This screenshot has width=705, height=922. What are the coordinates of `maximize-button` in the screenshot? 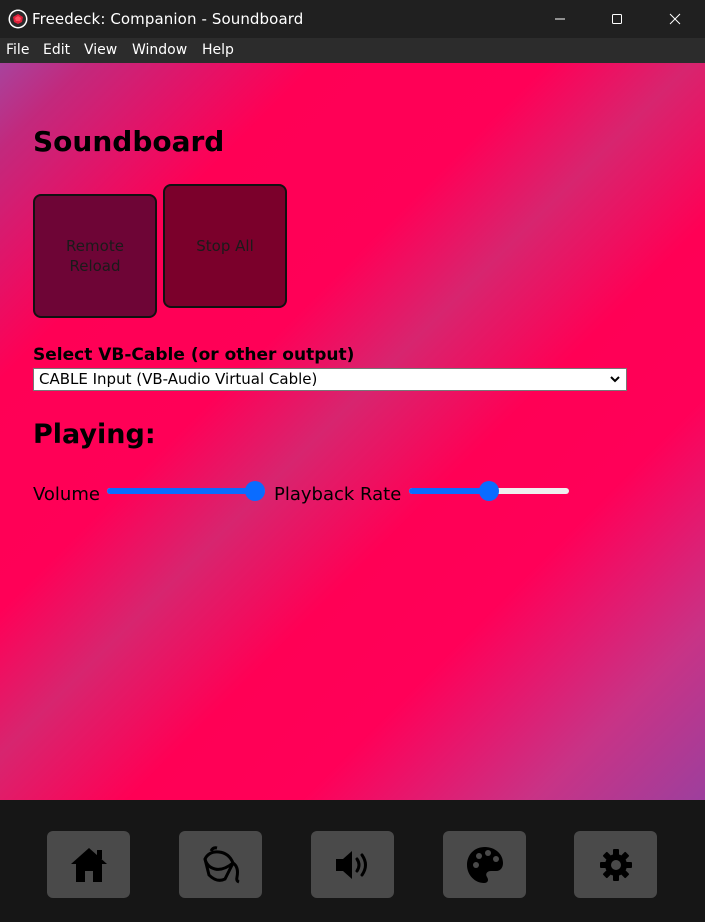 It's located at (617, 19).